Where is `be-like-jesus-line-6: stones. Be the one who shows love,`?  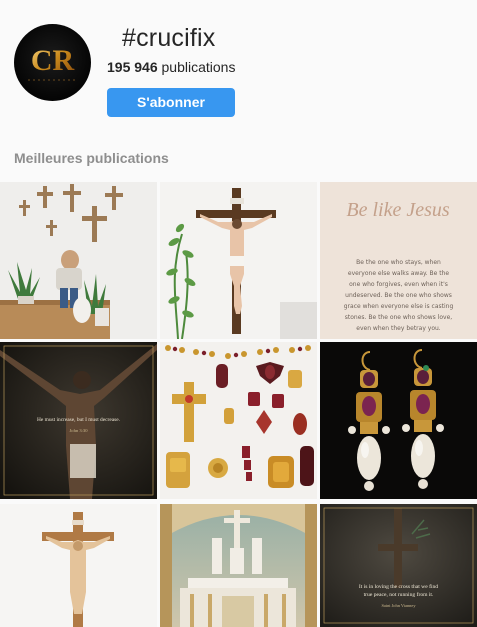 be-like-jesus-line-6: stones. Be the one who shows love, is located at coordinates (399, 317).